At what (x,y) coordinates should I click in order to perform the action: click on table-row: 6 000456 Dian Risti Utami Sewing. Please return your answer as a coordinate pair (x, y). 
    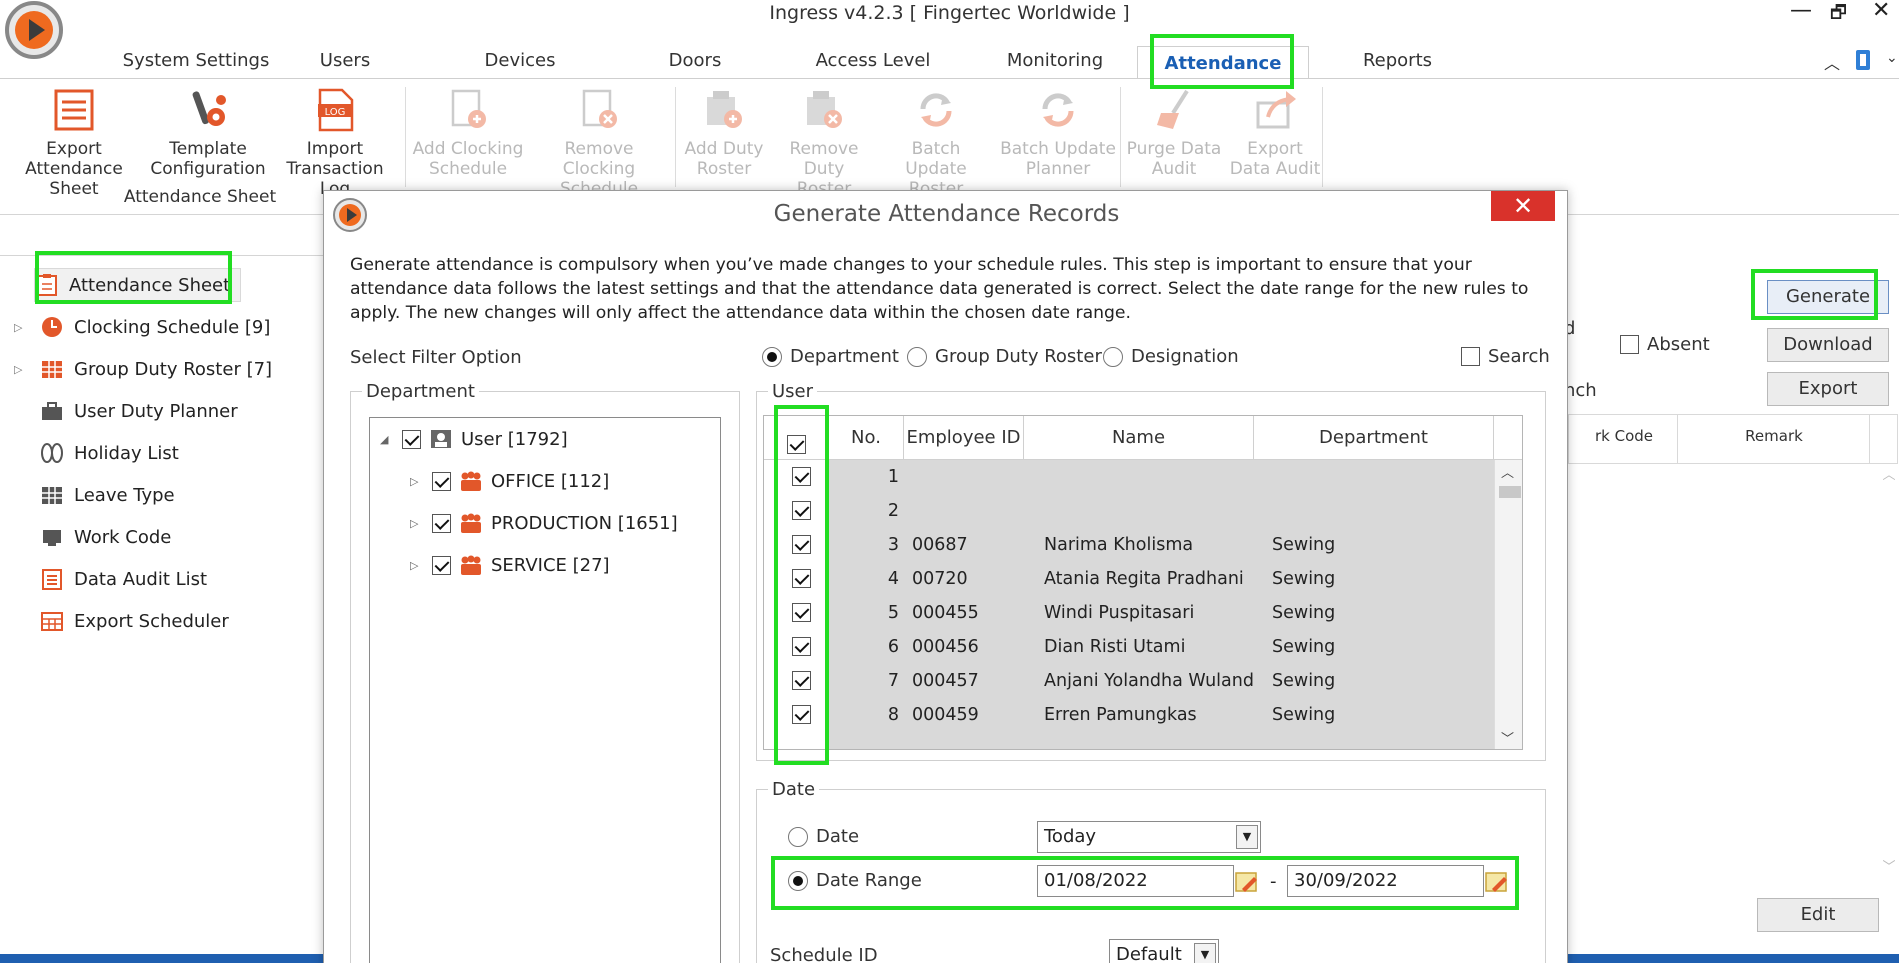
    Looking at the image, I should click on (1129, 647).